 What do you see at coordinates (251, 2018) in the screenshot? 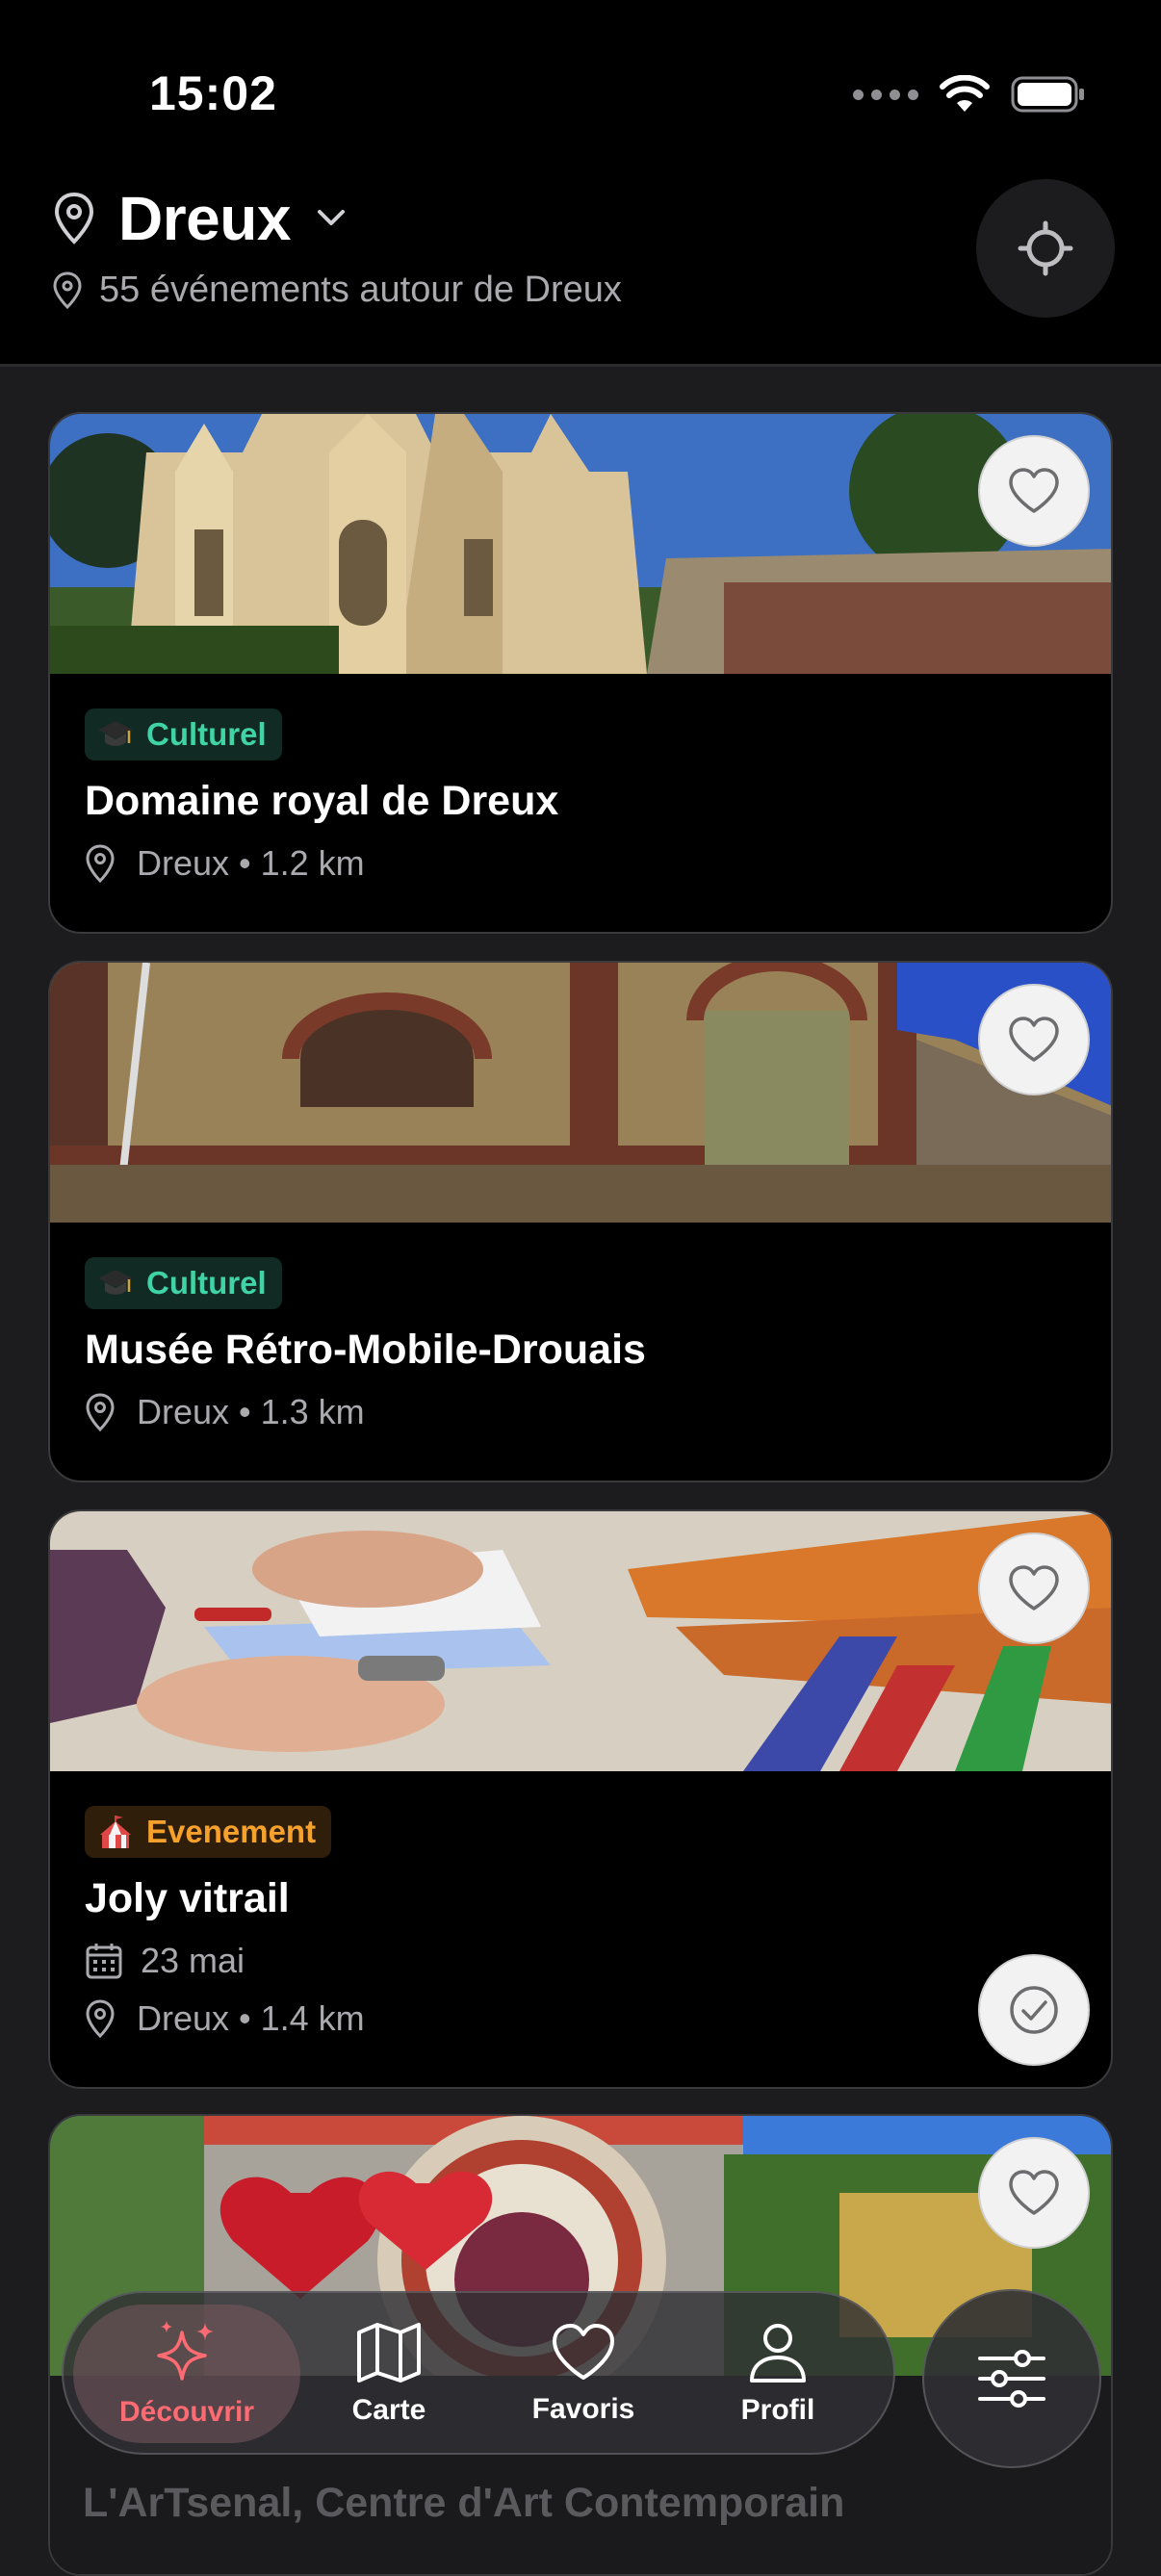
I see `location-text: Dreux • 1.4 km` at bounding box center [251, 2018].